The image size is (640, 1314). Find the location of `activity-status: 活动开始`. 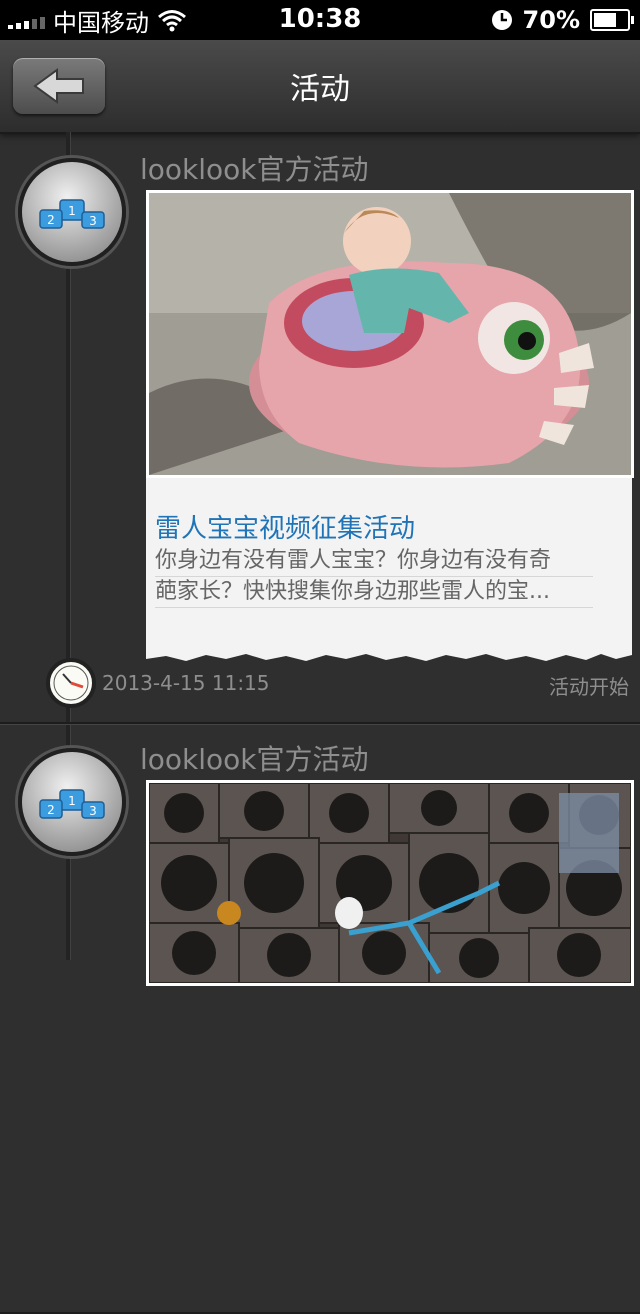

activity-status: 活动开始 is located at coordinates (589, 687).